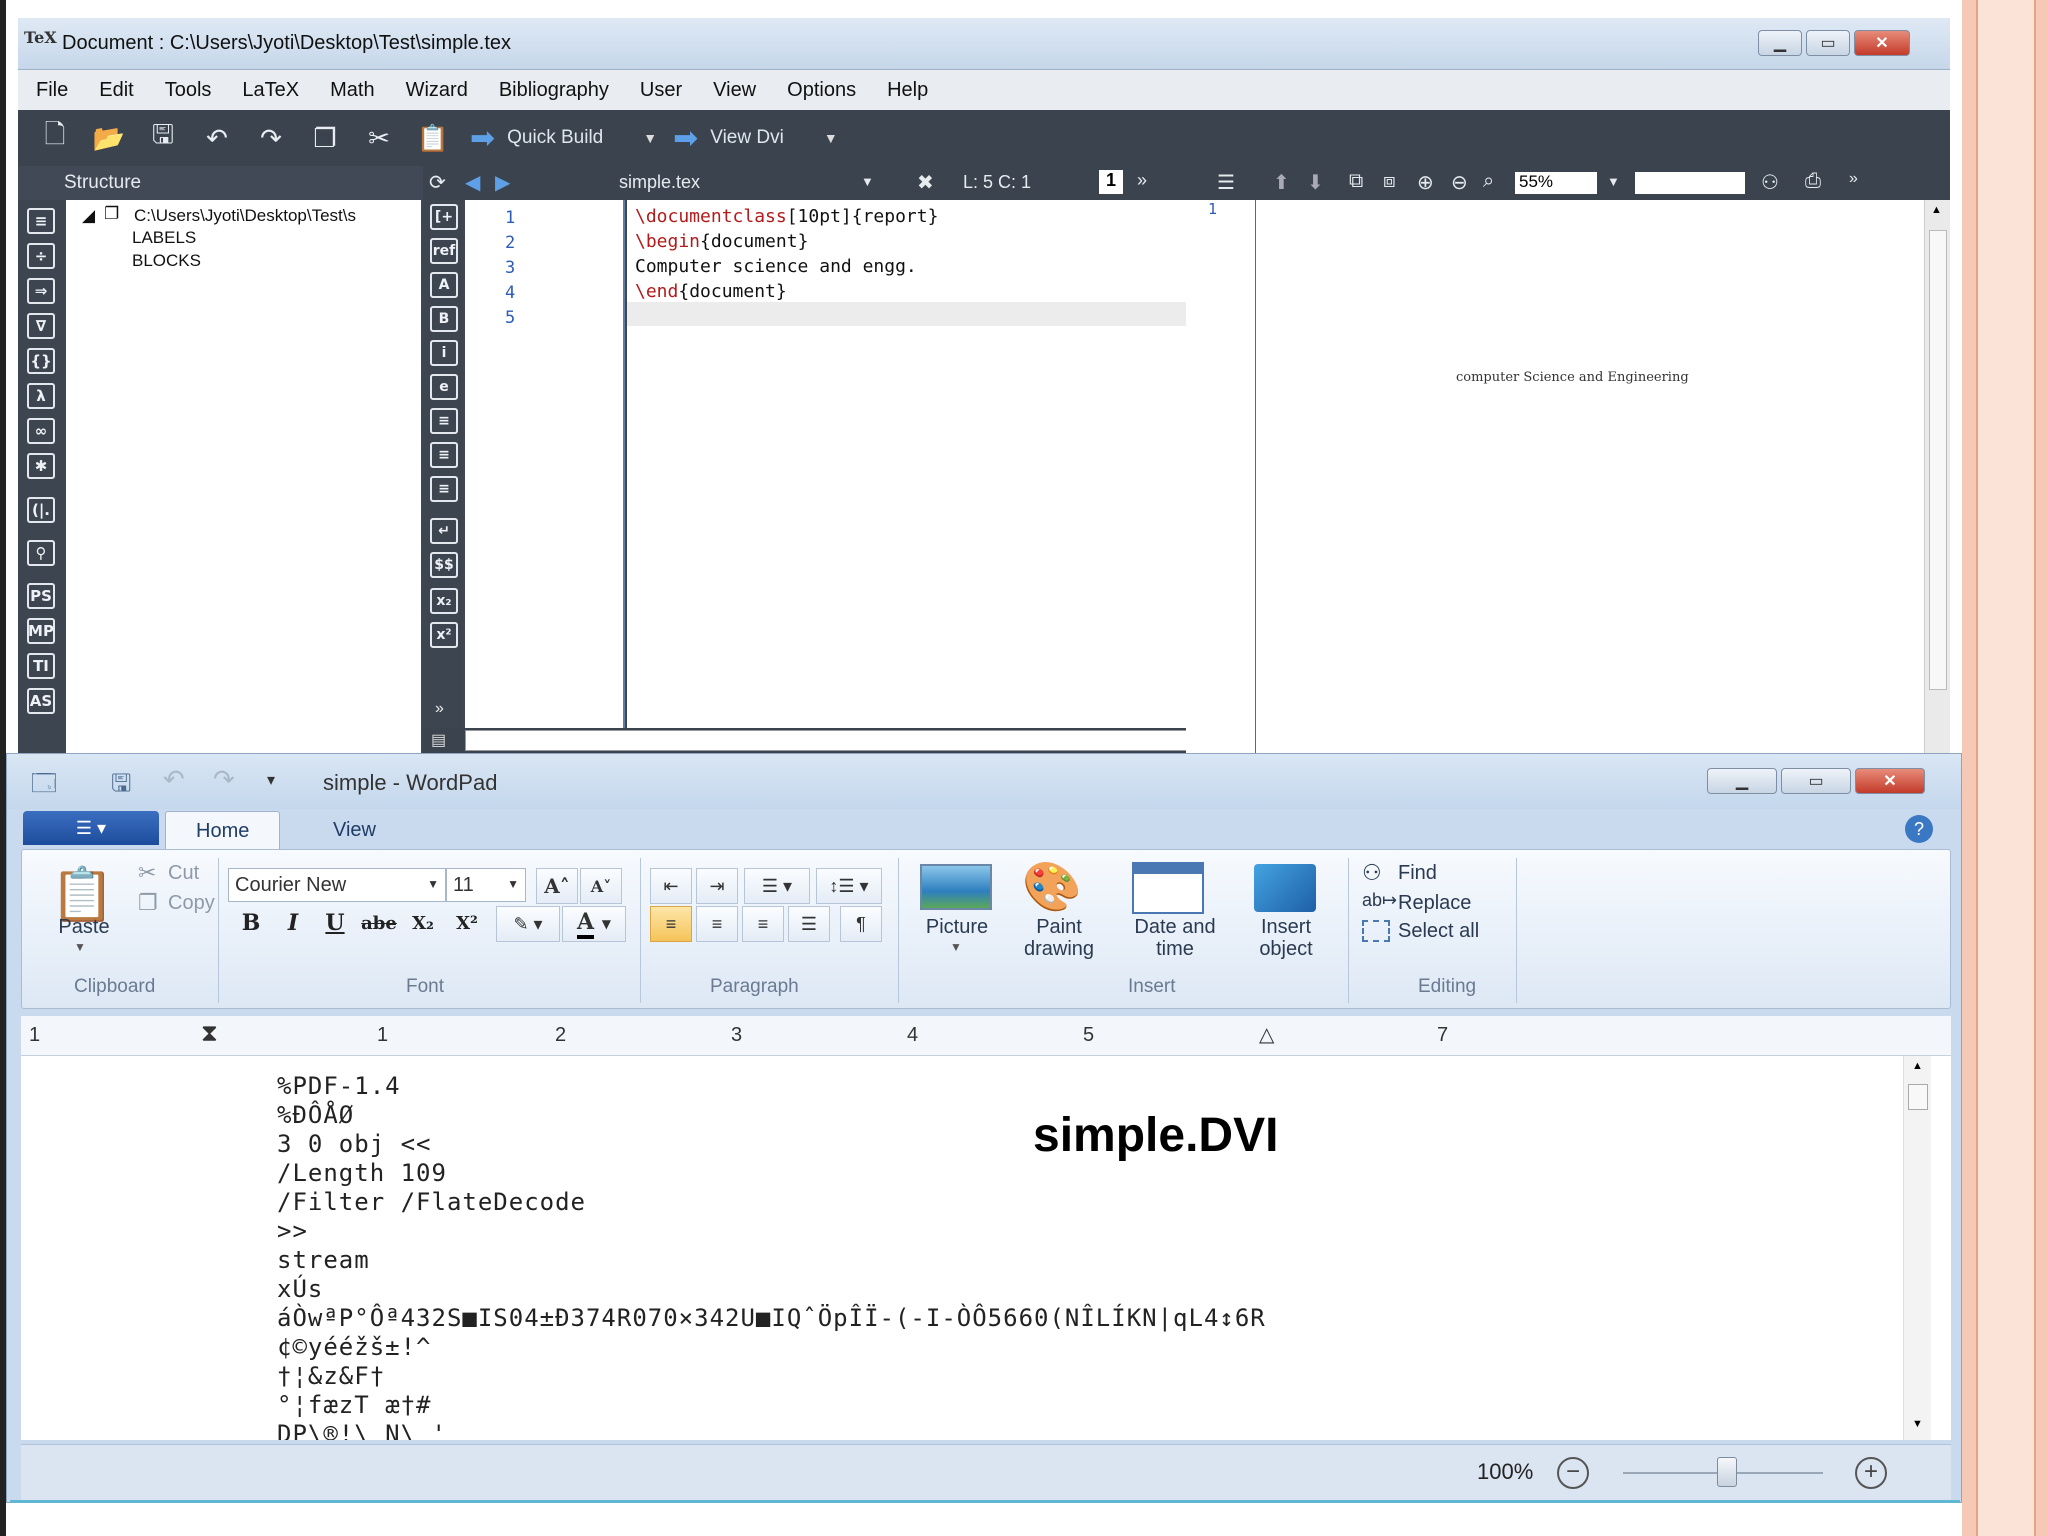  What do you see at coordinates (55, 137) in the screenshot?
I see `new-file-icon: 🗋` at bounding box center [55, 137].